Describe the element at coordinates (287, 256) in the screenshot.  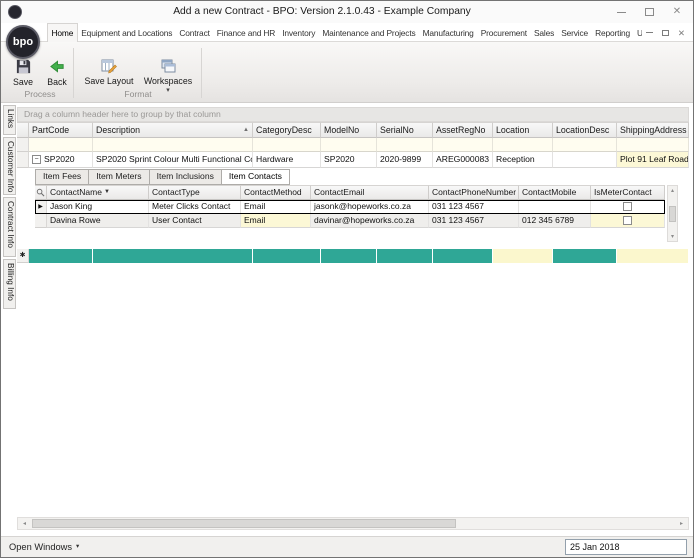
I see `new-cell-categorydesc` at that location.